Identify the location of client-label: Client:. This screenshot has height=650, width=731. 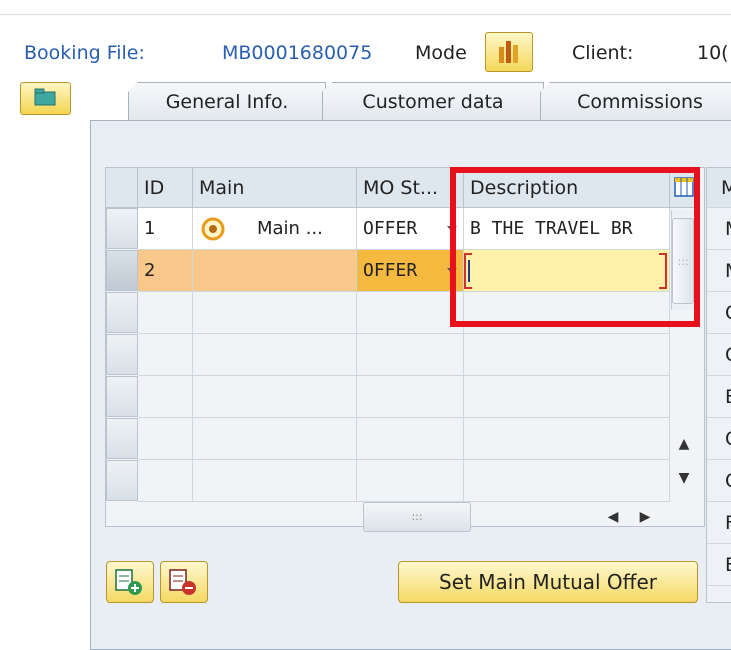
(603, 53).